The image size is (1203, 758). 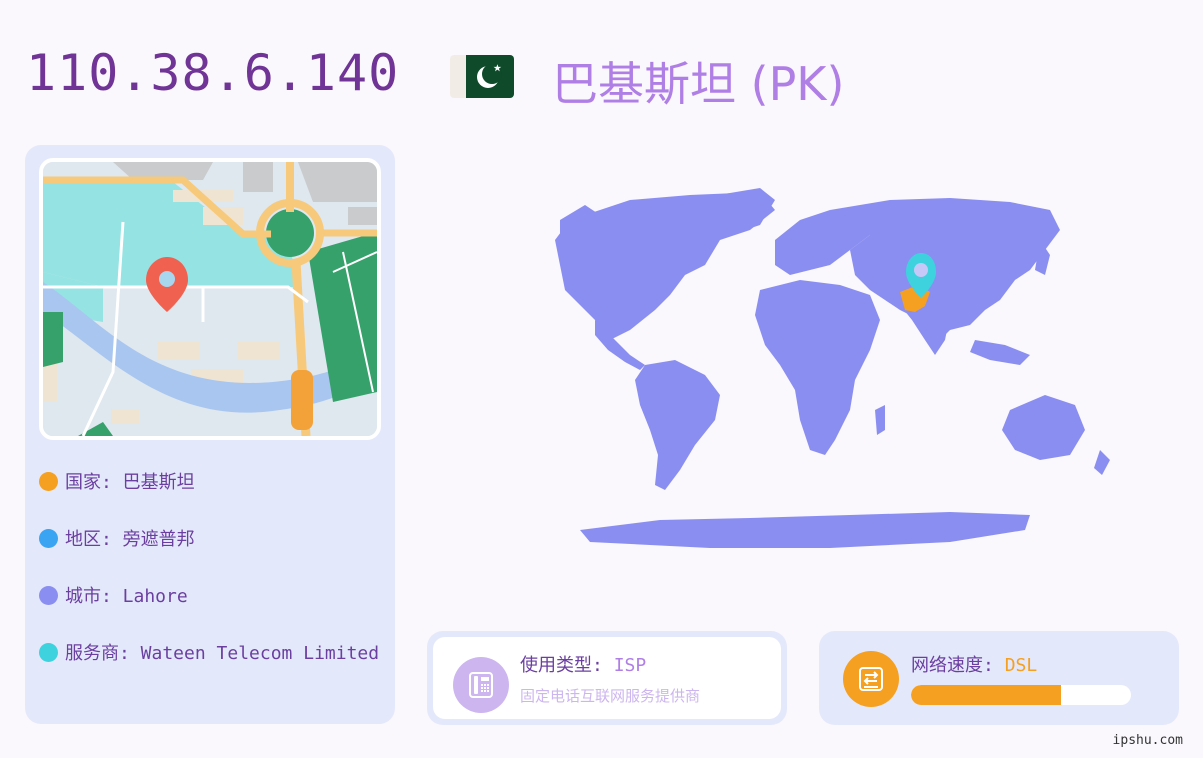 I want to click on telephone-icon, so click(x=481, y=685).